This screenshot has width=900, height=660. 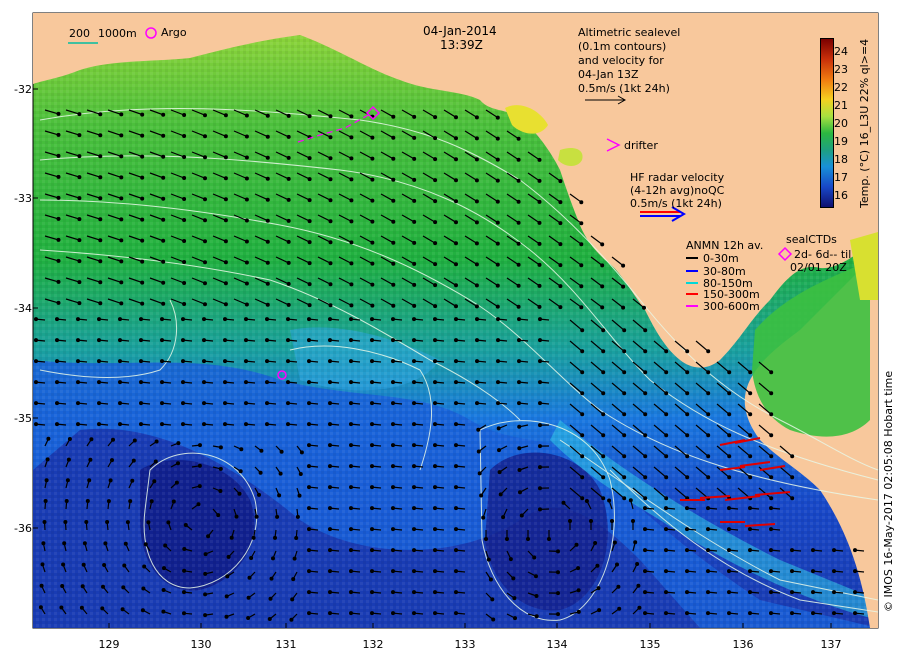 I want to click on y-tick-label: -32, so click(x=23, y=89).